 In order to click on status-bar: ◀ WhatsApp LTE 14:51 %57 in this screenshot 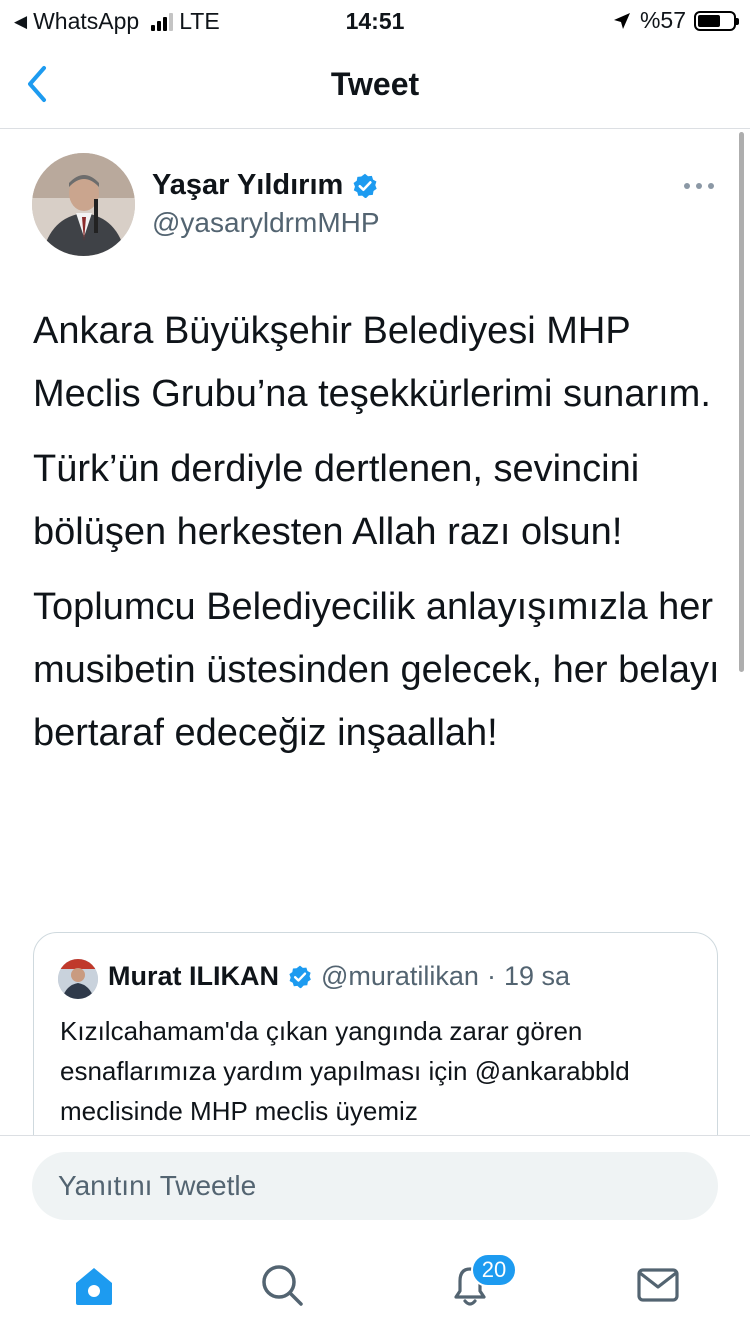, I will do `click(375, 21)`.